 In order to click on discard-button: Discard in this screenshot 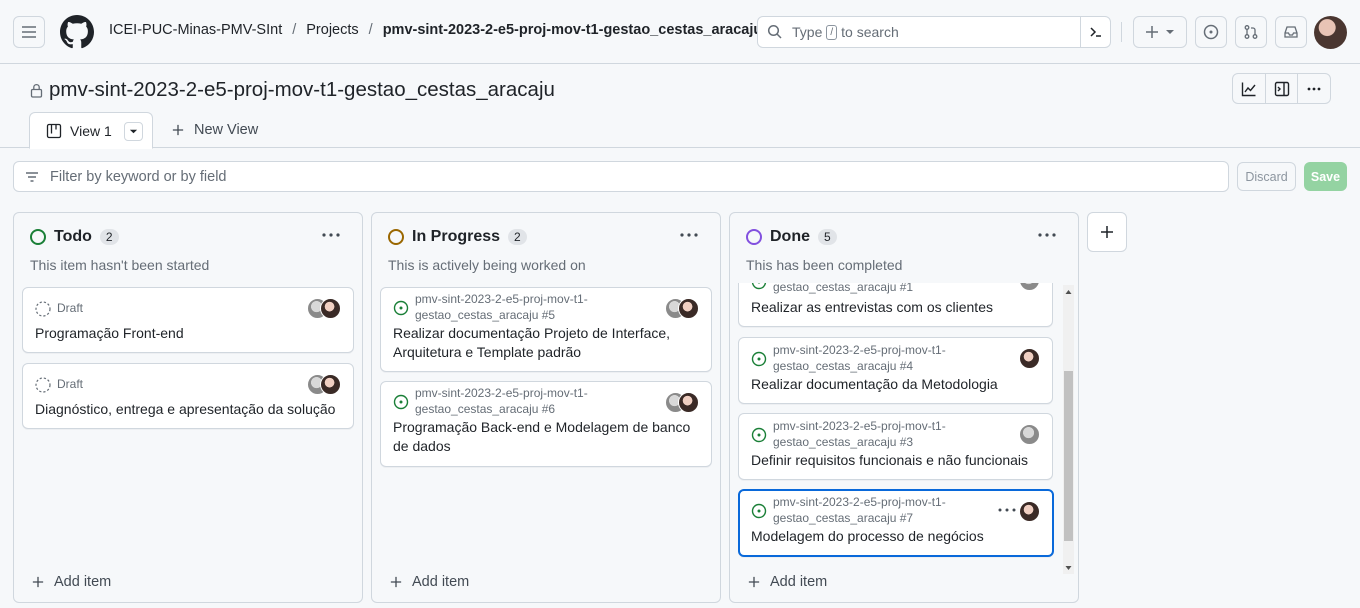, I will do `click(1266, 176)`.